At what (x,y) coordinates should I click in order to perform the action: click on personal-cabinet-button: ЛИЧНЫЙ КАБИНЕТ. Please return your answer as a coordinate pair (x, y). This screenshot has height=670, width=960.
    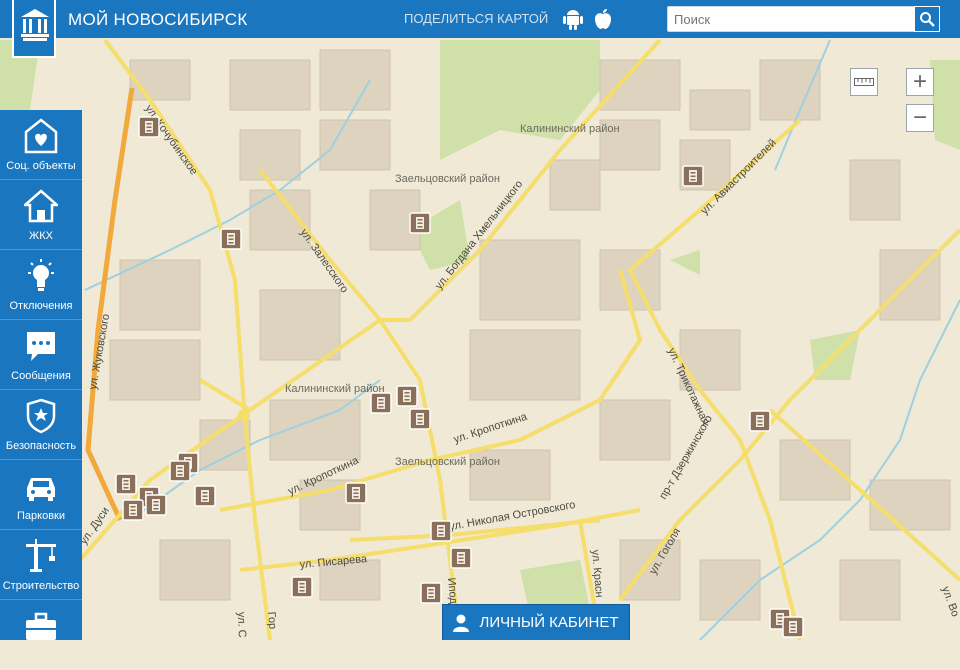
    Looking at the image, I should click on (536, 622).